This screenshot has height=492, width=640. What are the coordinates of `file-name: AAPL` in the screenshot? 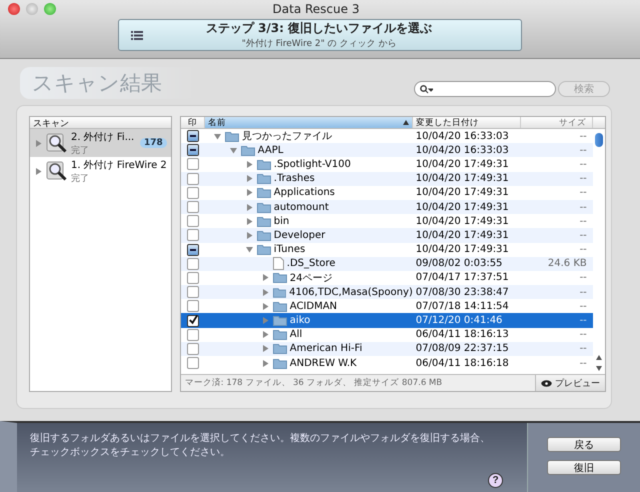 It's located at (271, 150).